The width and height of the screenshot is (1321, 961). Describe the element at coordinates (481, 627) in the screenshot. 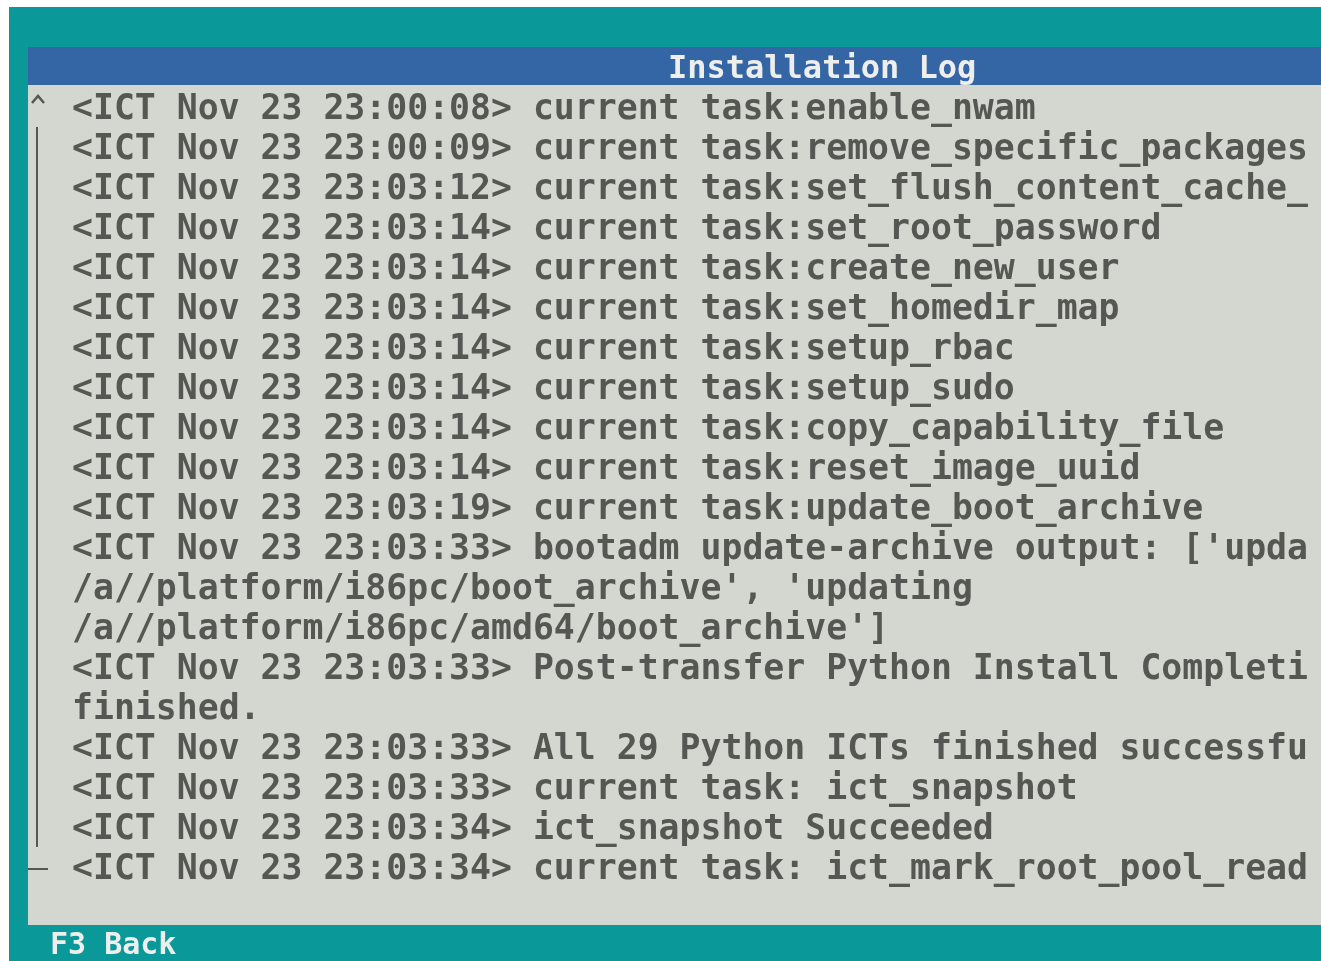

I see `log-line: /a//platform/i86pc/amd64/boot_archive']` at that location.